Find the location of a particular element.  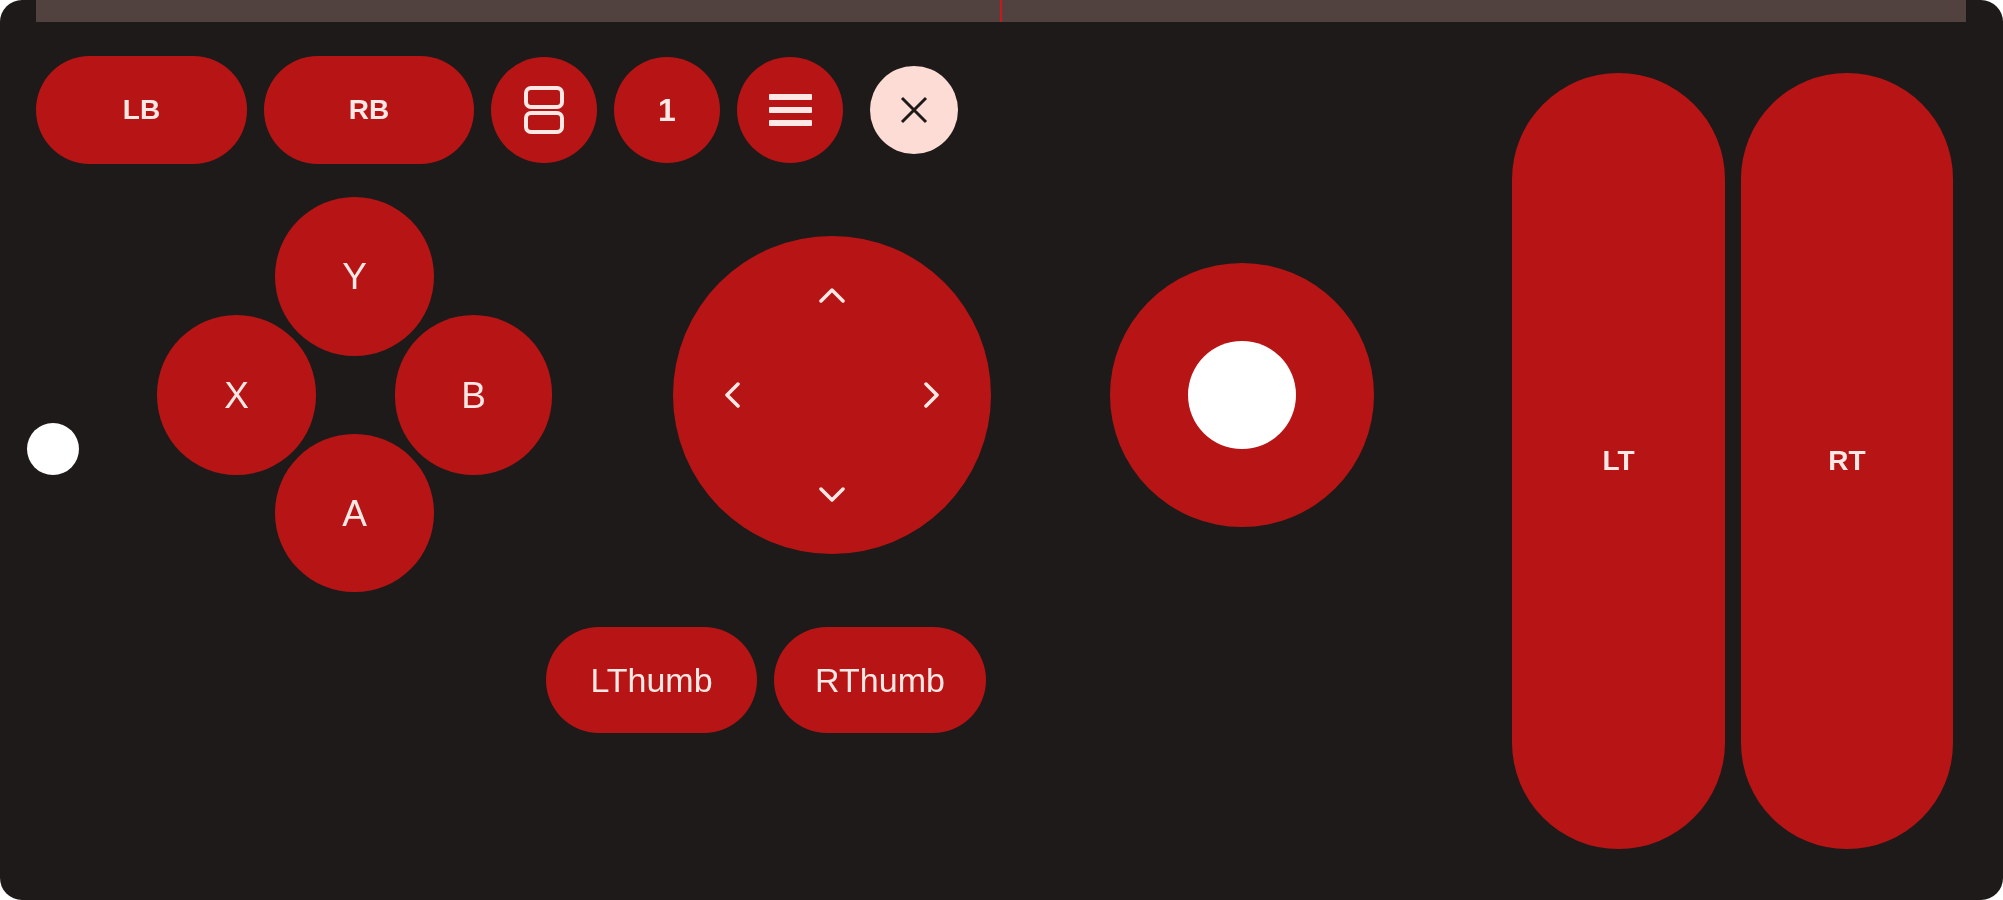

chevron-up-icon is located at coordinates (832, 294).